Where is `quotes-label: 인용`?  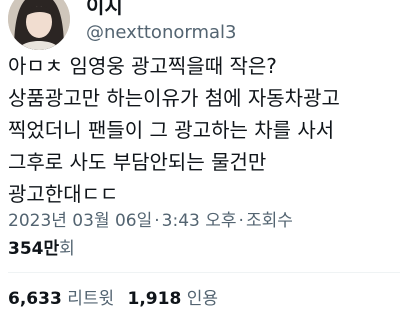
quotes-label: 인용 is located at coordinates (202, 299).